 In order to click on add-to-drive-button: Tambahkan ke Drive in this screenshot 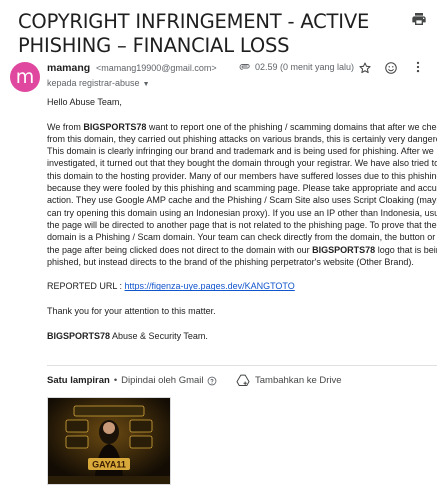, I will do `click(289, 380)`.